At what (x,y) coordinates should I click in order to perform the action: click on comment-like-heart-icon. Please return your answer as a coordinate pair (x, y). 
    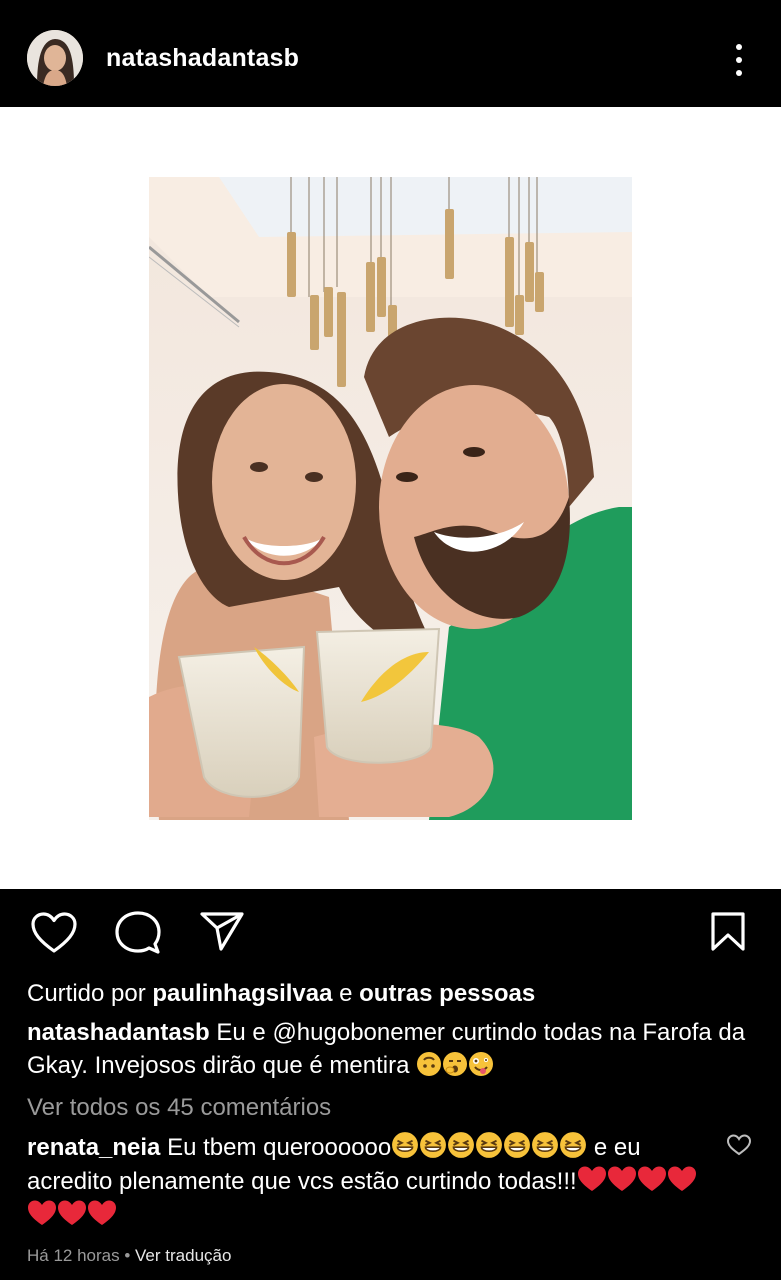
    Looking at the image, I should click on (739, 1145).